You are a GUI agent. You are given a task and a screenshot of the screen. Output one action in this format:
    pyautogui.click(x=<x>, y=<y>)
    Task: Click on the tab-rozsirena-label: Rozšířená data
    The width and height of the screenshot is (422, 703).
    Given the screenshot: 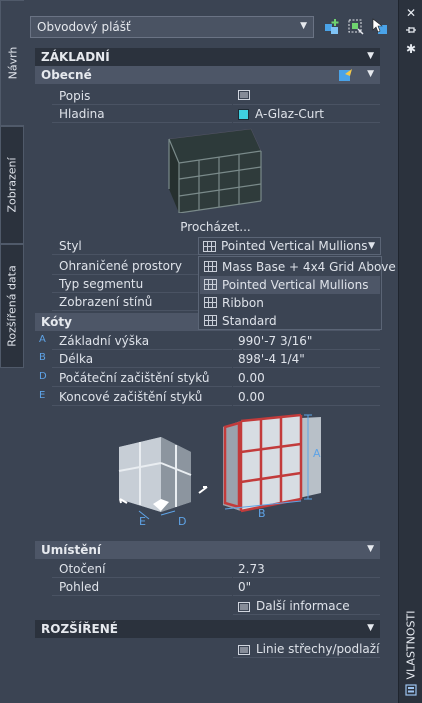 What is the action you would take?
    pyautogui.click(x=12, y=306)
    